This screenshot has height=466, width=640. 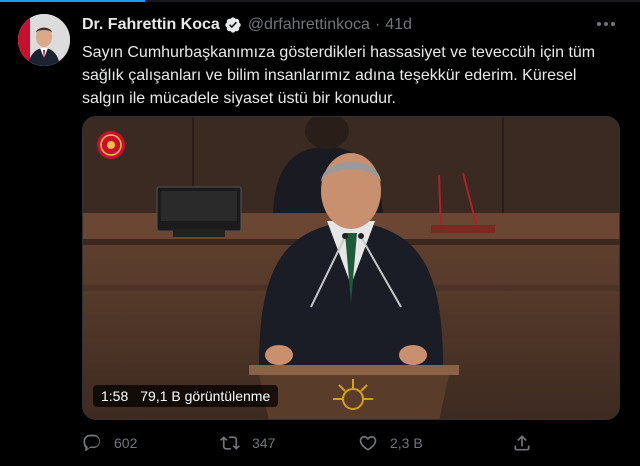 What do you see at coordinates (247, 443) in the screenshot?
I see `retweet-button: 347` at bounding box center [247, 443].